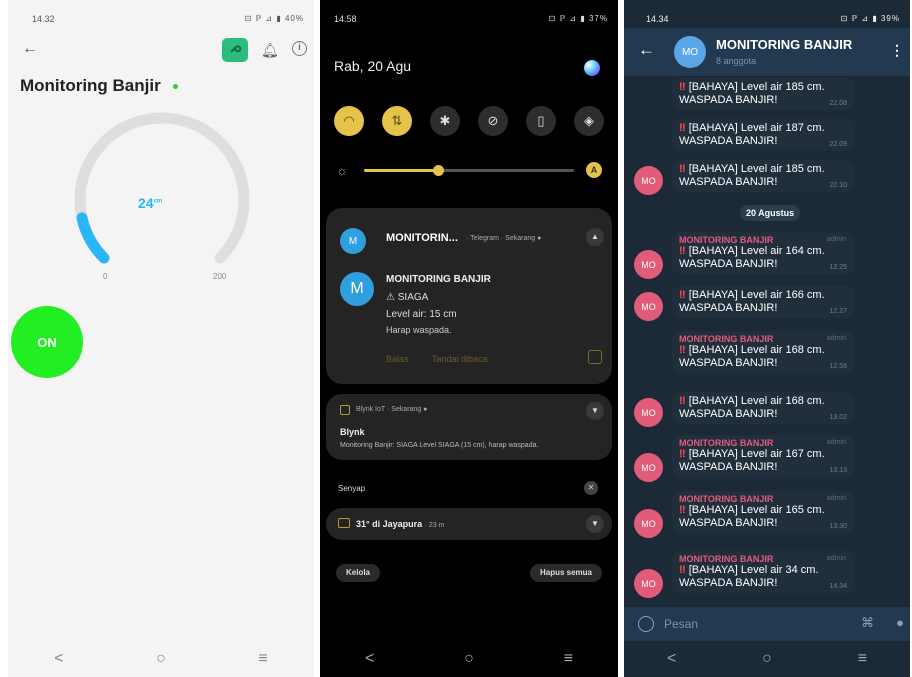 This screenshot has height=677, width=912. What do you see at coordinates (867, 623) in the screenshot?
I see `attach-icon: ⌘` at bounding box center [867, 623].